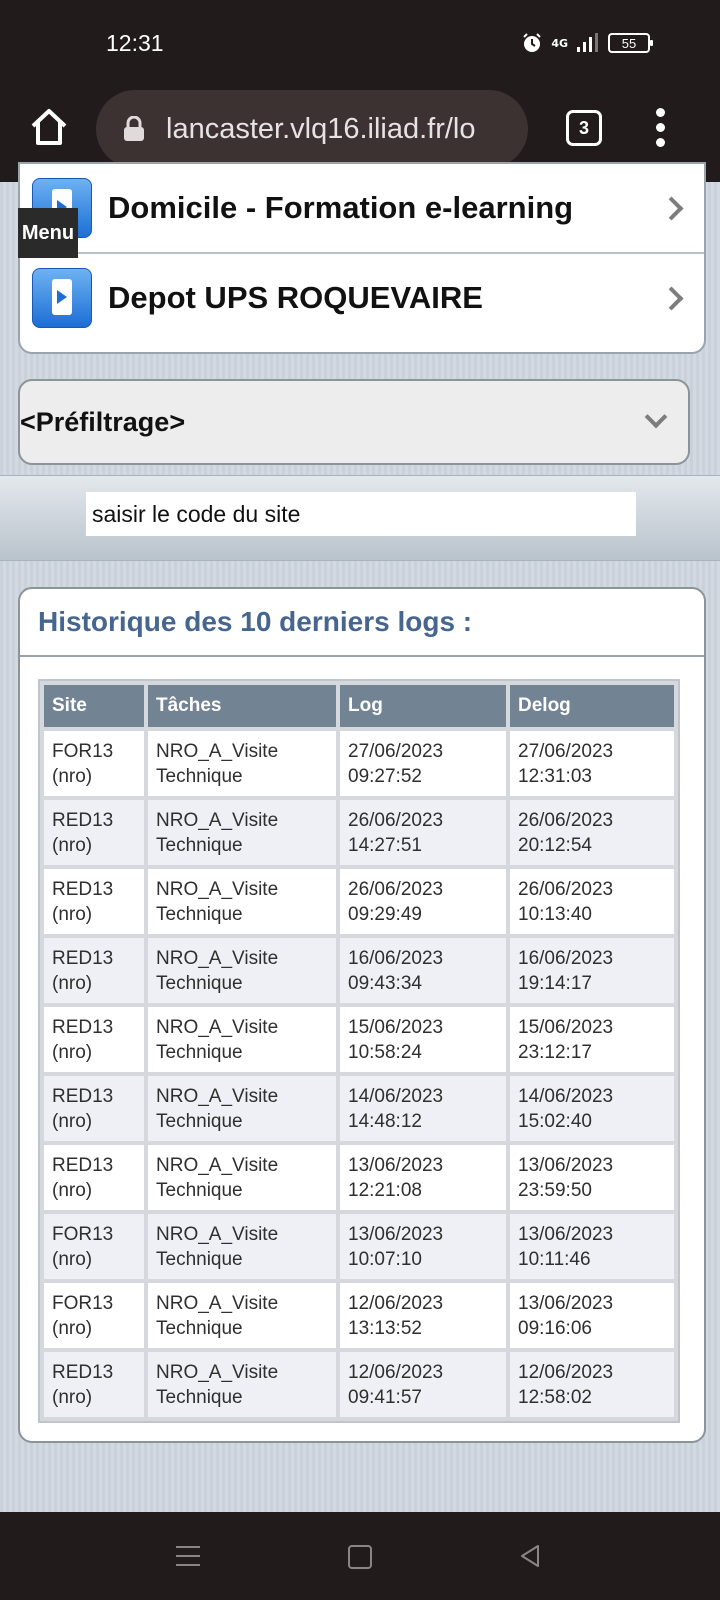 This screenshot has width=720, height=1600. What do you see at coordinates (396, 751) in the screenshot?
I see `log-cell-line: 27/06/2023` at bounding box center [396, 751].